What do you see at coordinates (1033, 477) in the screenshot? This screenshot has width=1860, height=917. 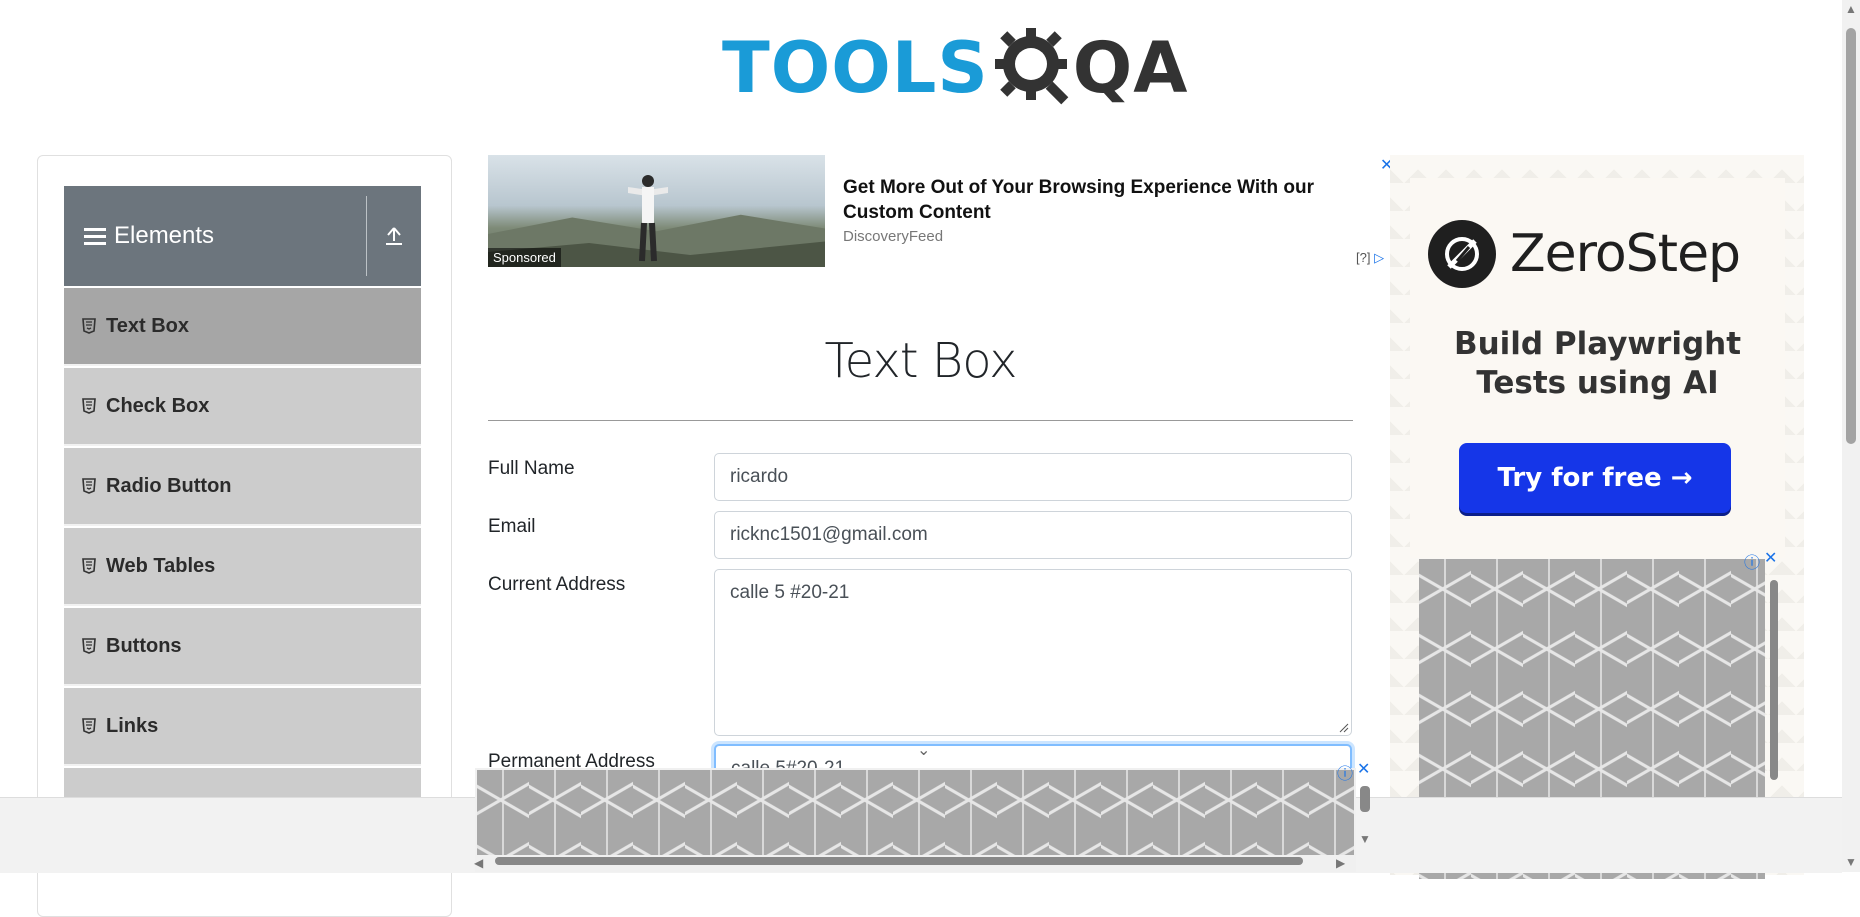 I see `full-name-input: ricardo` at bounding box center [1033, 477].